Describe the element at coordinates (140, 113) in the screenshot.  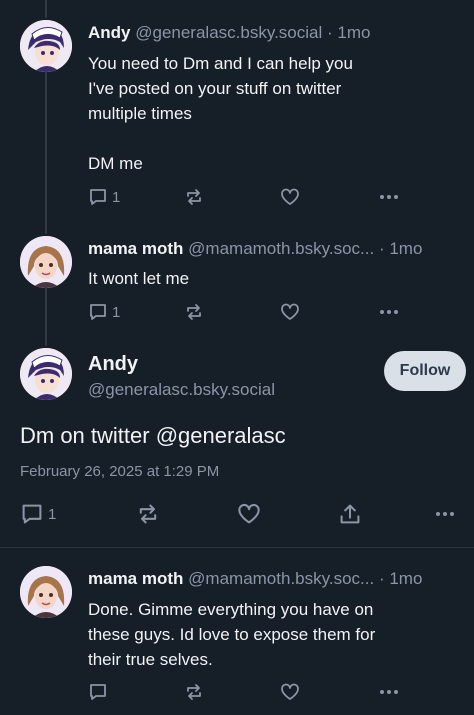
I see `post-line: multiple times` at that location.